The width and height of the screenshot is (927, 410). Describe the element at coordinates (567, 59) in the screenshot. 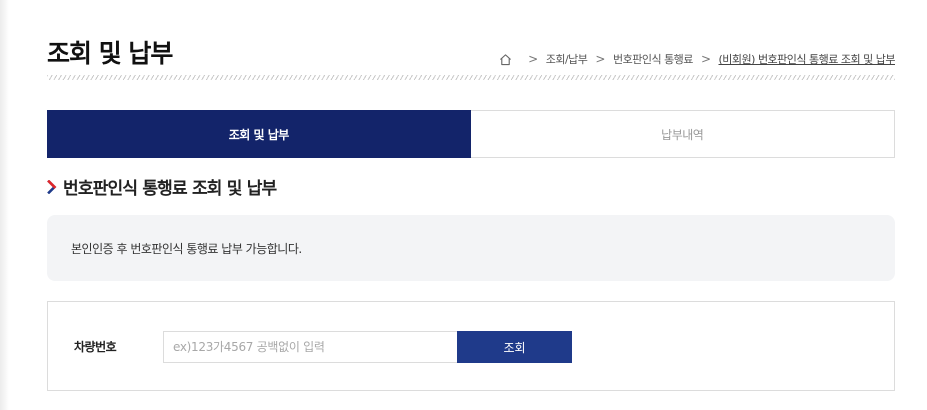

I see `breadcrumb-item-inquiry-payment: 조회/납부` at that location.